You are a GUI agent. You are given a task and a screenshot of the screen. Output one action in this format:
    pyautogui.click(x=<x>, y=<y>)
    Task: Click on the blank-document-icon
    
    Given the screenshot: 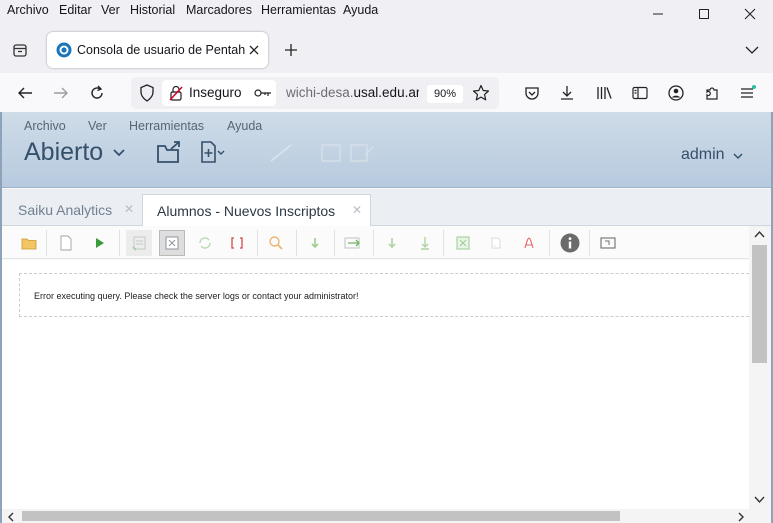 What is the action you would take?
    pyautogui.click(x=66, y=243)
    